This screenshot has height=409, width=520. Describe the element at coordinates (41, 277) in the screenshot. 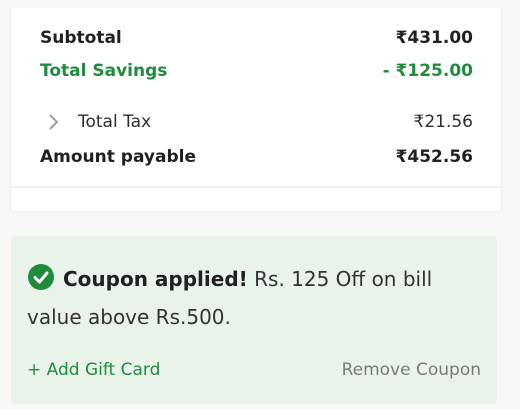

I see `check-circle-icon` at that location.